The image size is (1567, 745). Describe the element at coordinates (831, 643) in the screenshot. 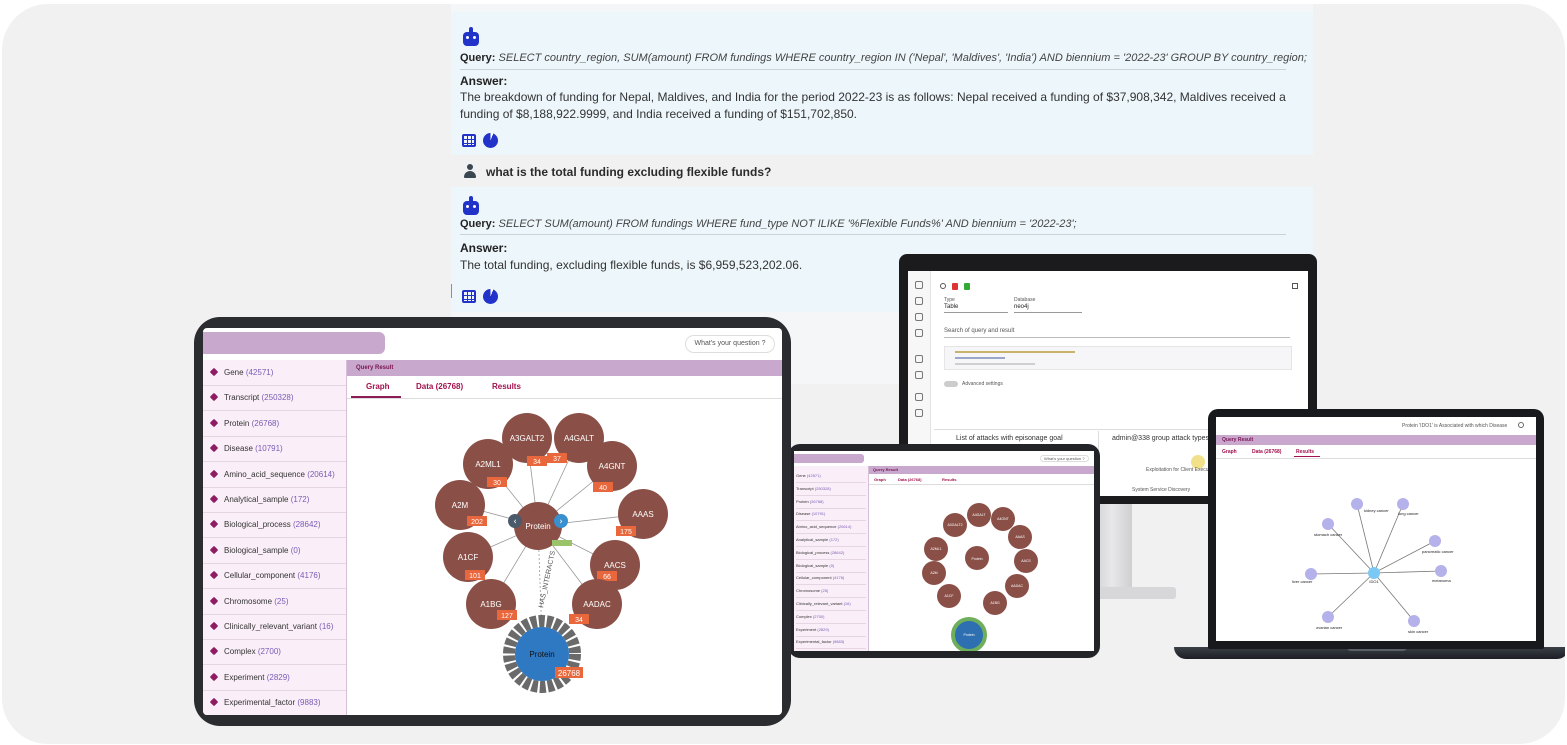

I see `mini-sidebar-item: Experimental_factor (9883)` at that location.